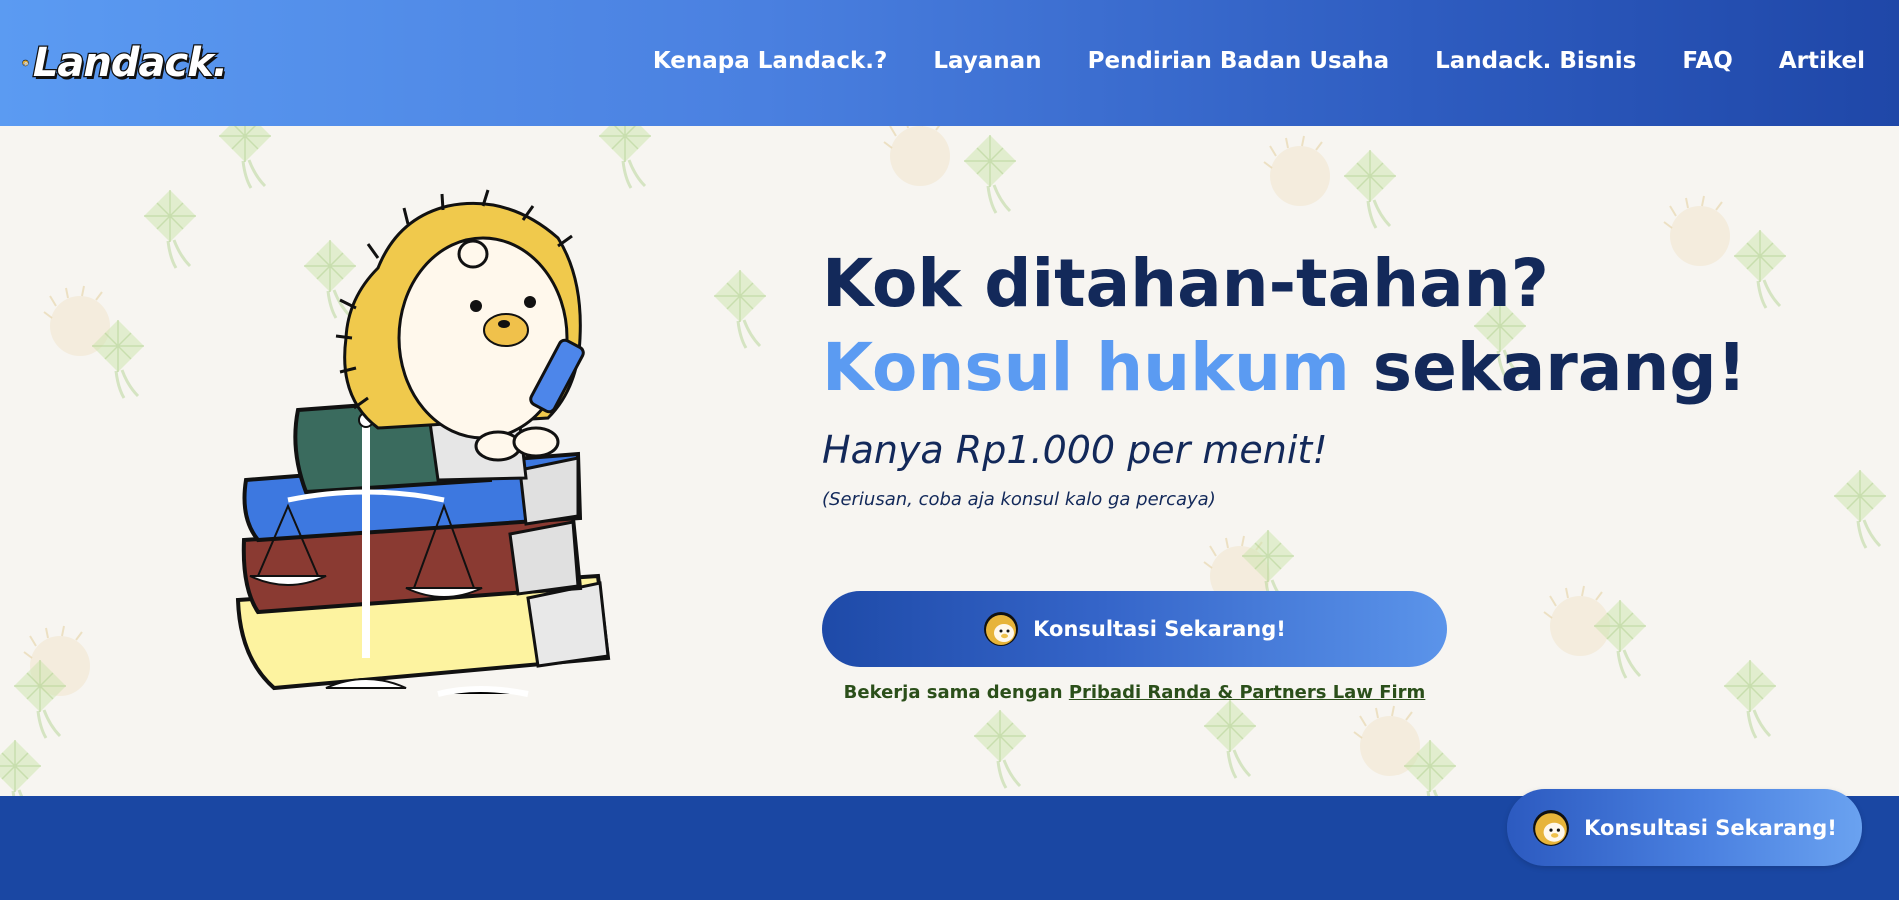 Image resolution: width=1899 pixels, height=900 pixels. Describe the element at coordinates (1548, 367) in the screenshot. I see `headline-rest: sekarang!` at that location.